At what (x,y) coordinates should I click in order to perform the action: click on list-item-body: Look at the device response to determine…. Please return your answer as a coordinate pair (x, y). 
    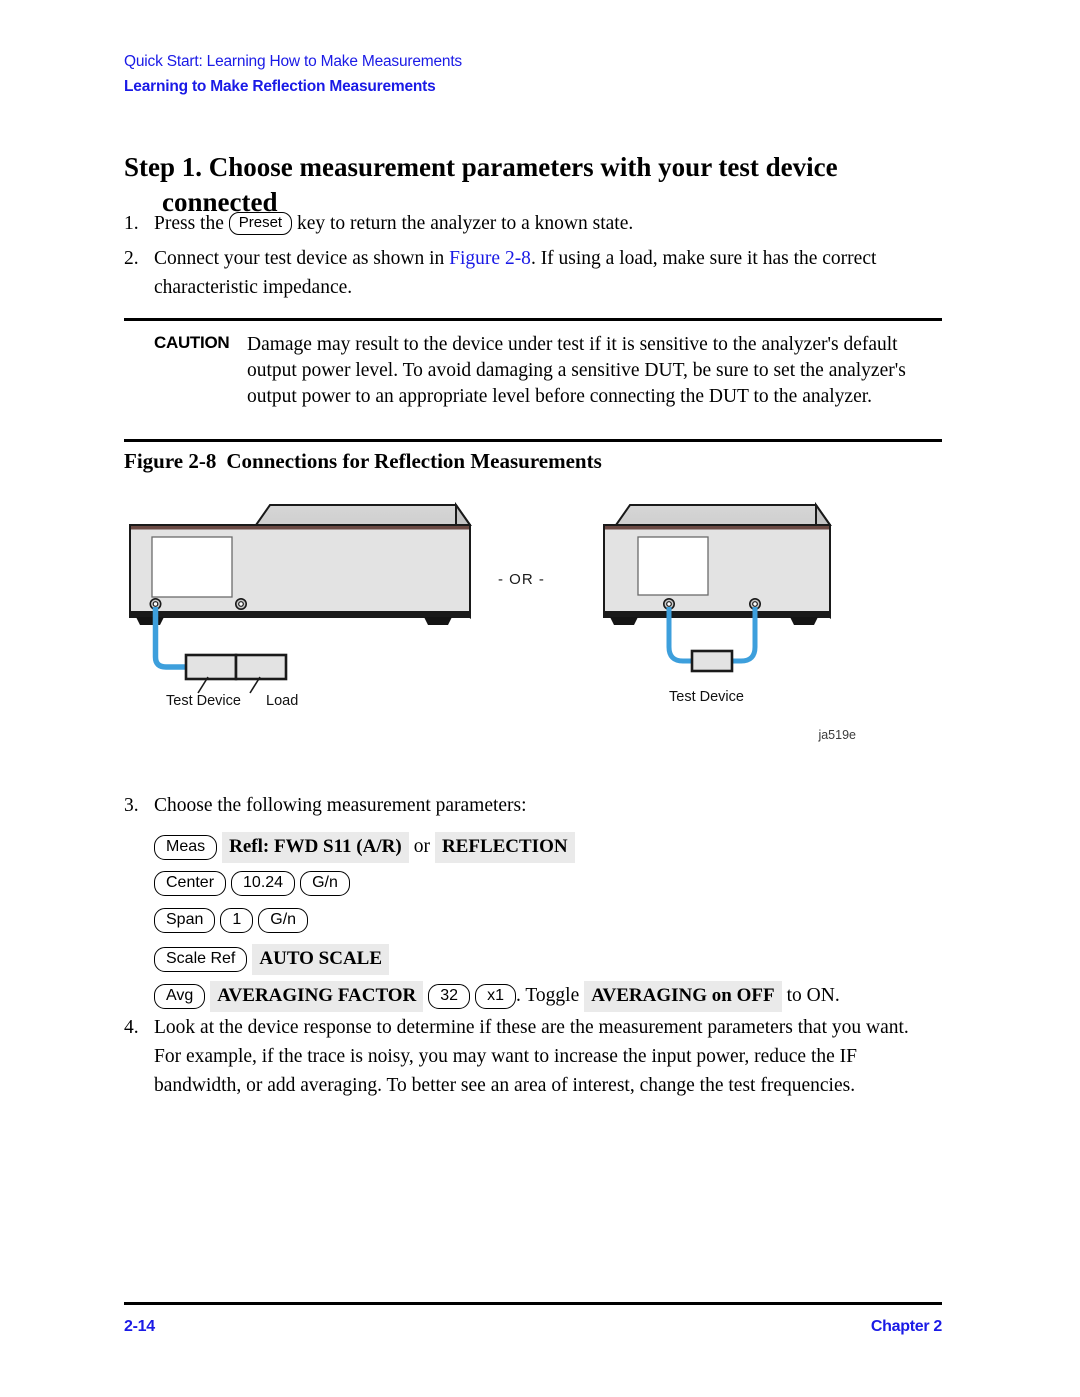
    Looking at the image, I should click on (531, 1056).